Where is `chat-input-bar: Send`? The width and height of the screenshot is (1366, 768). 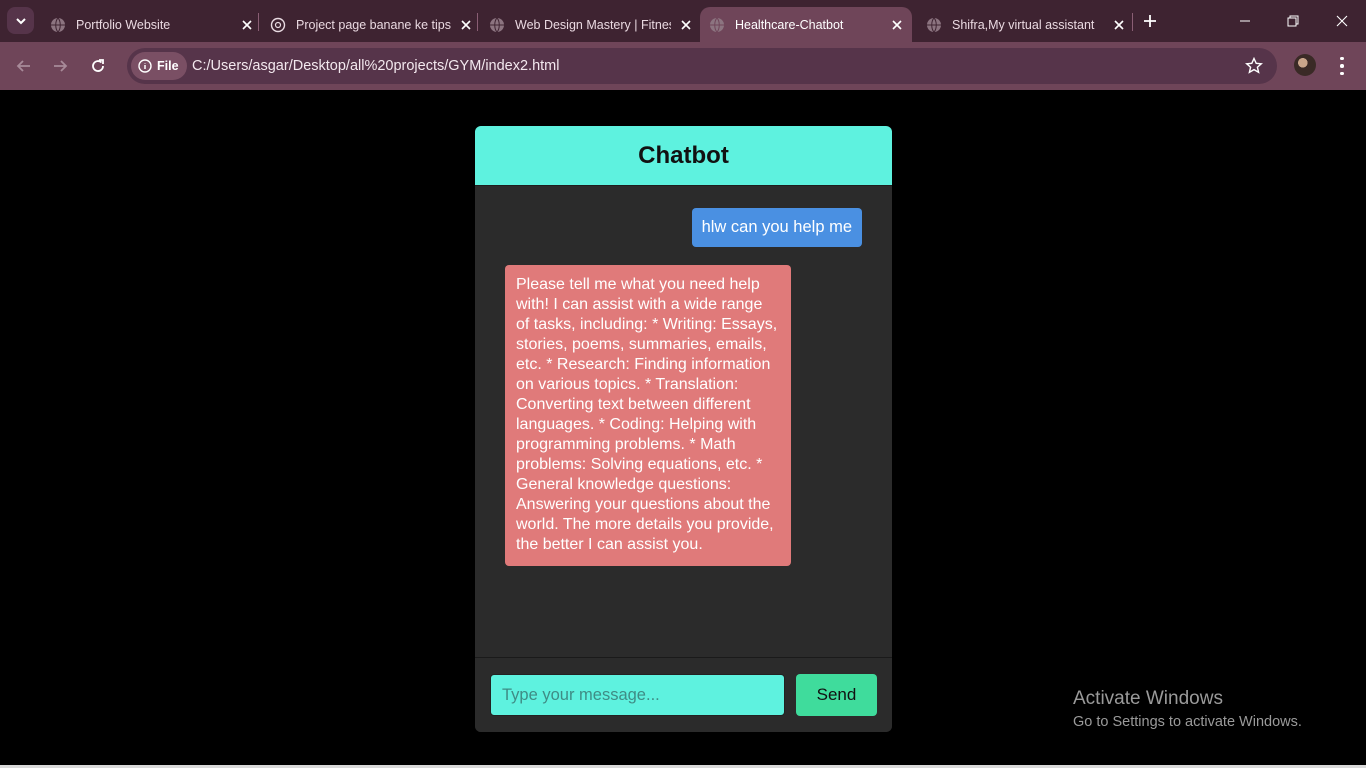 chat-input-bar: Send is located at coordinates (683, 694).